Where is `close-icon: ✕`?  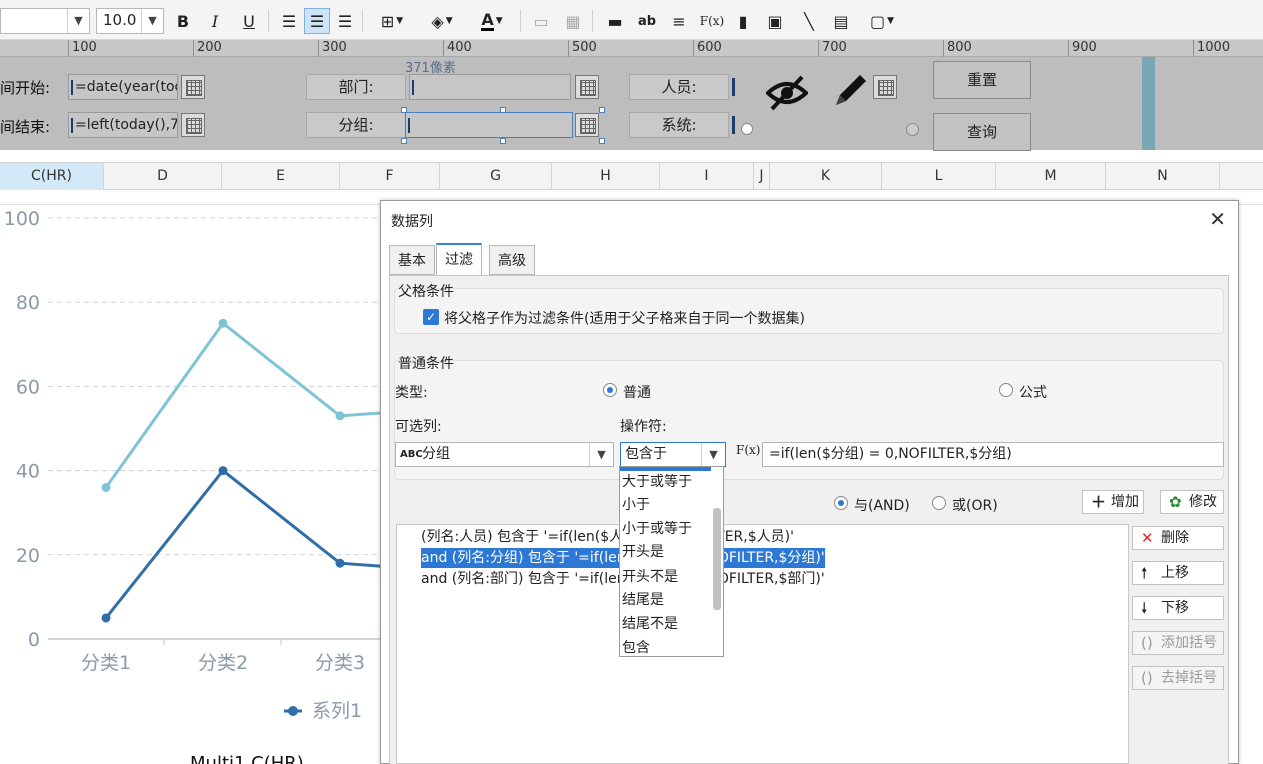
close-icon: ✕ is located at coordinates (1217, 219).